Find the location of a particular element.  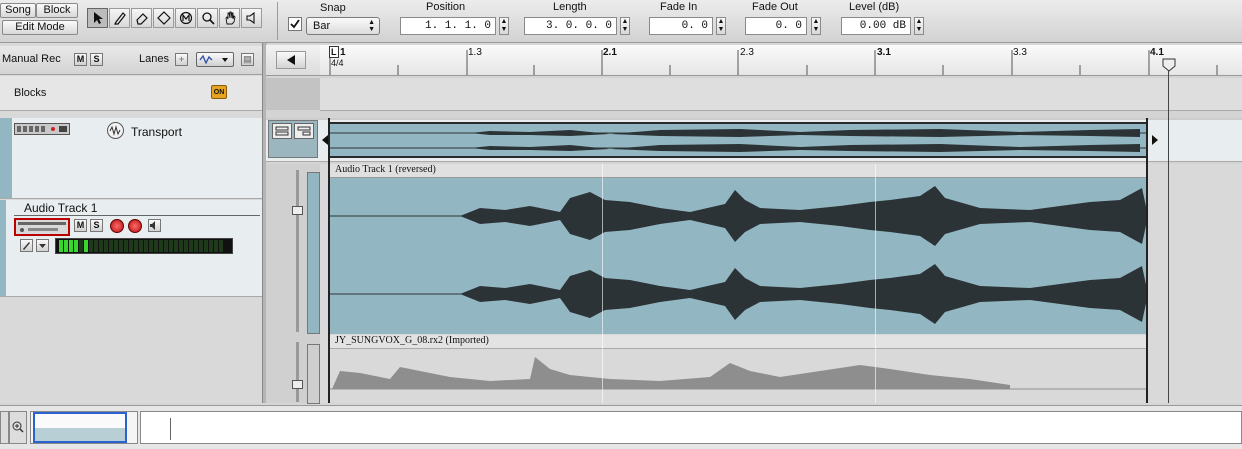

left-locator-marker: L is located at coordinates (334, 52).